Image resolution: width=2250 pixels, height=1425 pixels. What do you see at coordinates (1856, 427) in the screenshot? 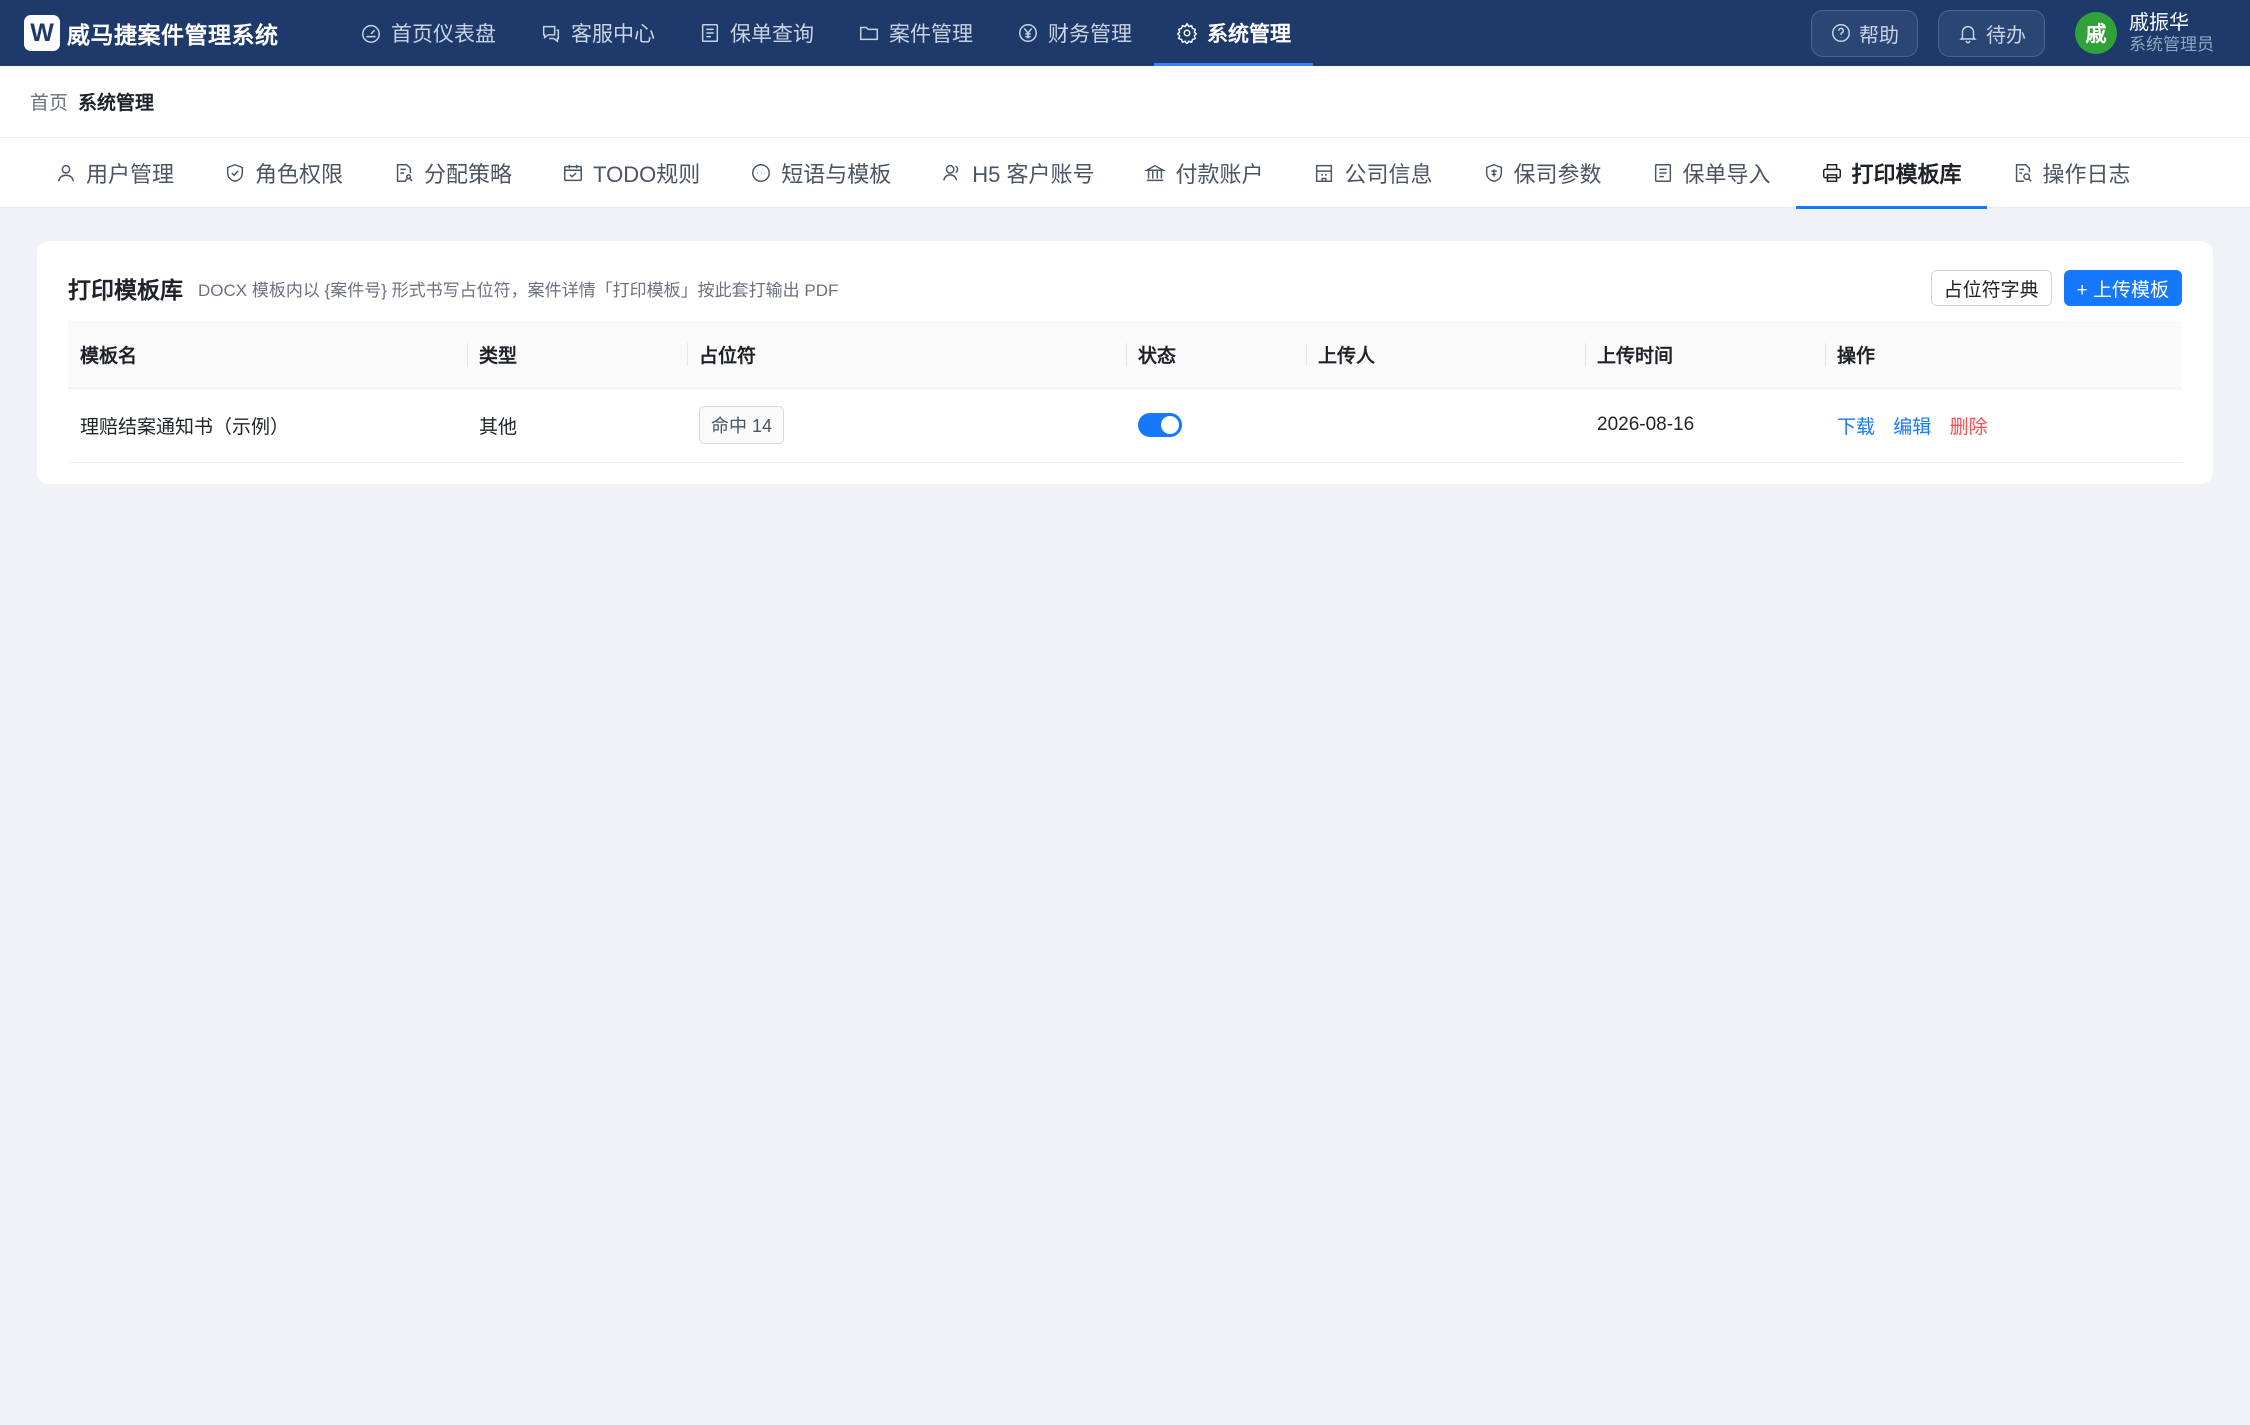
I see `download-link: 下载` at bounding box center [1856, 427].